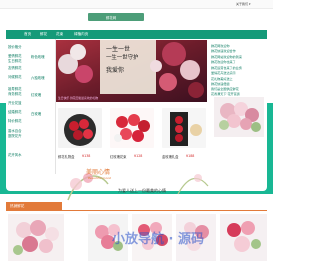 The image size is (320, 261). Describe the element at coordinates (15, 154) in the screenshot. I see `category-item: 花卉风水` at that location.